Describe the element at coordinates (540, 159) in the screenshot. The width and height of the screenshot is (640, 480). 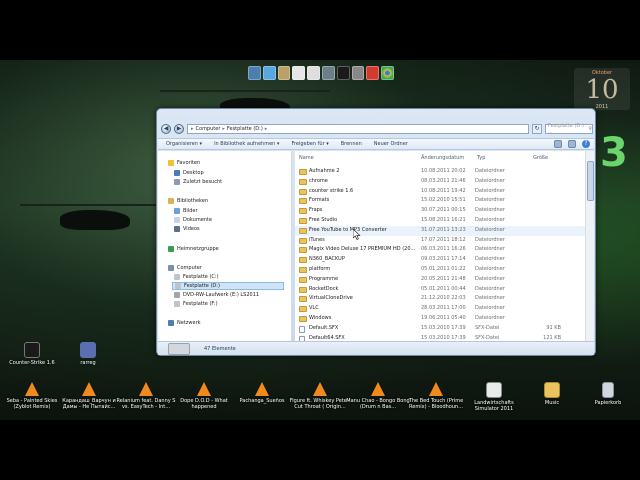
I see `column-size: Größe` at that location.